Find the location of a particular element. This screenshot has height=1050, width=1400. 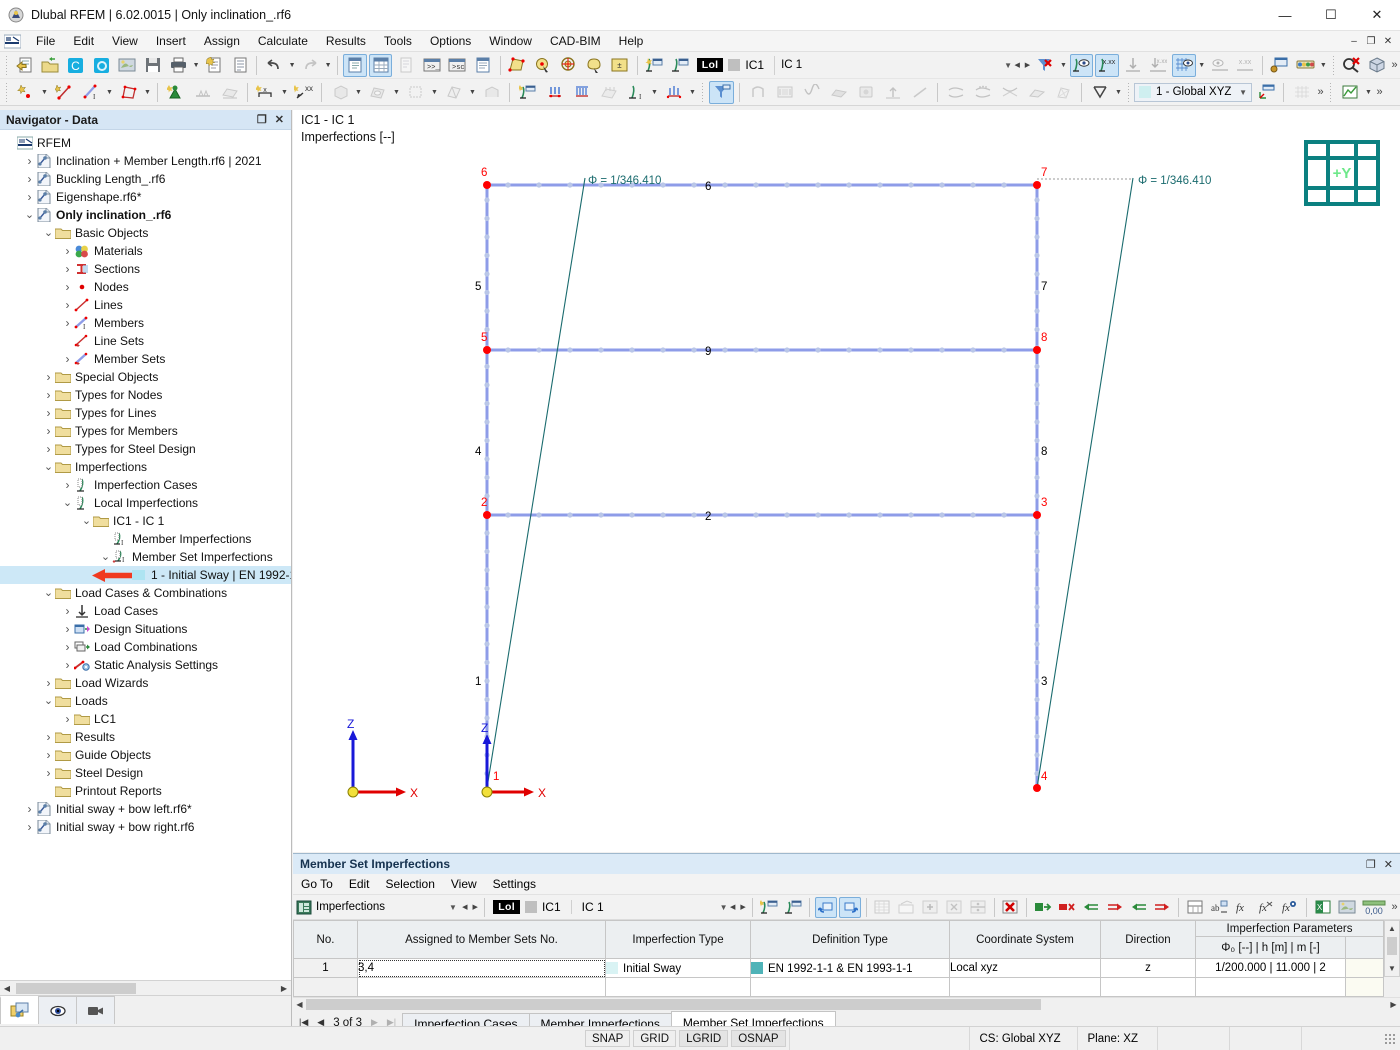

resize-grip is located at coordinates (1390, 1038).